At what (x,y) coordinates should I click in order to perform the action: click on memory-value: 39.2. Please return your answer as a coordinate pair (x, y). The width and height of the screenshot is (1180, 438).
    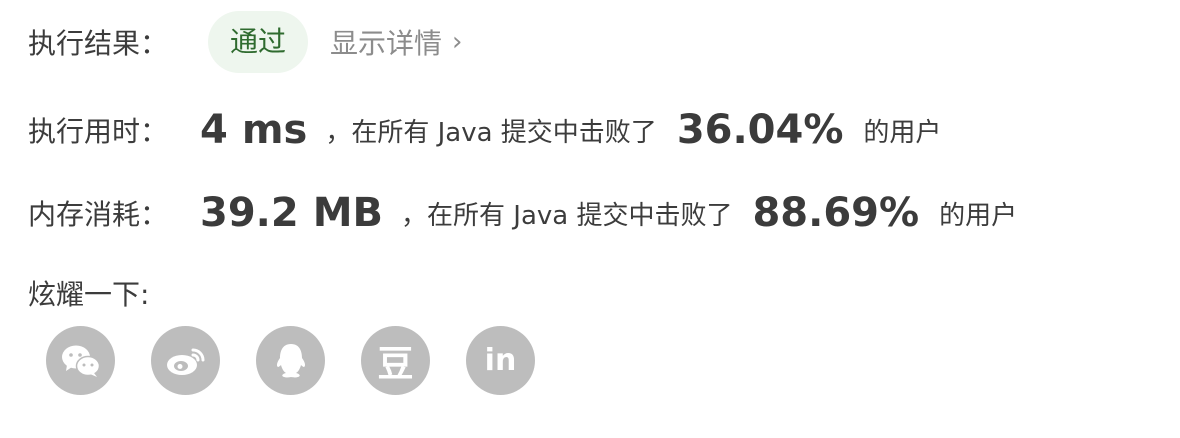
    Looking at the image, I should click on (249, 213).